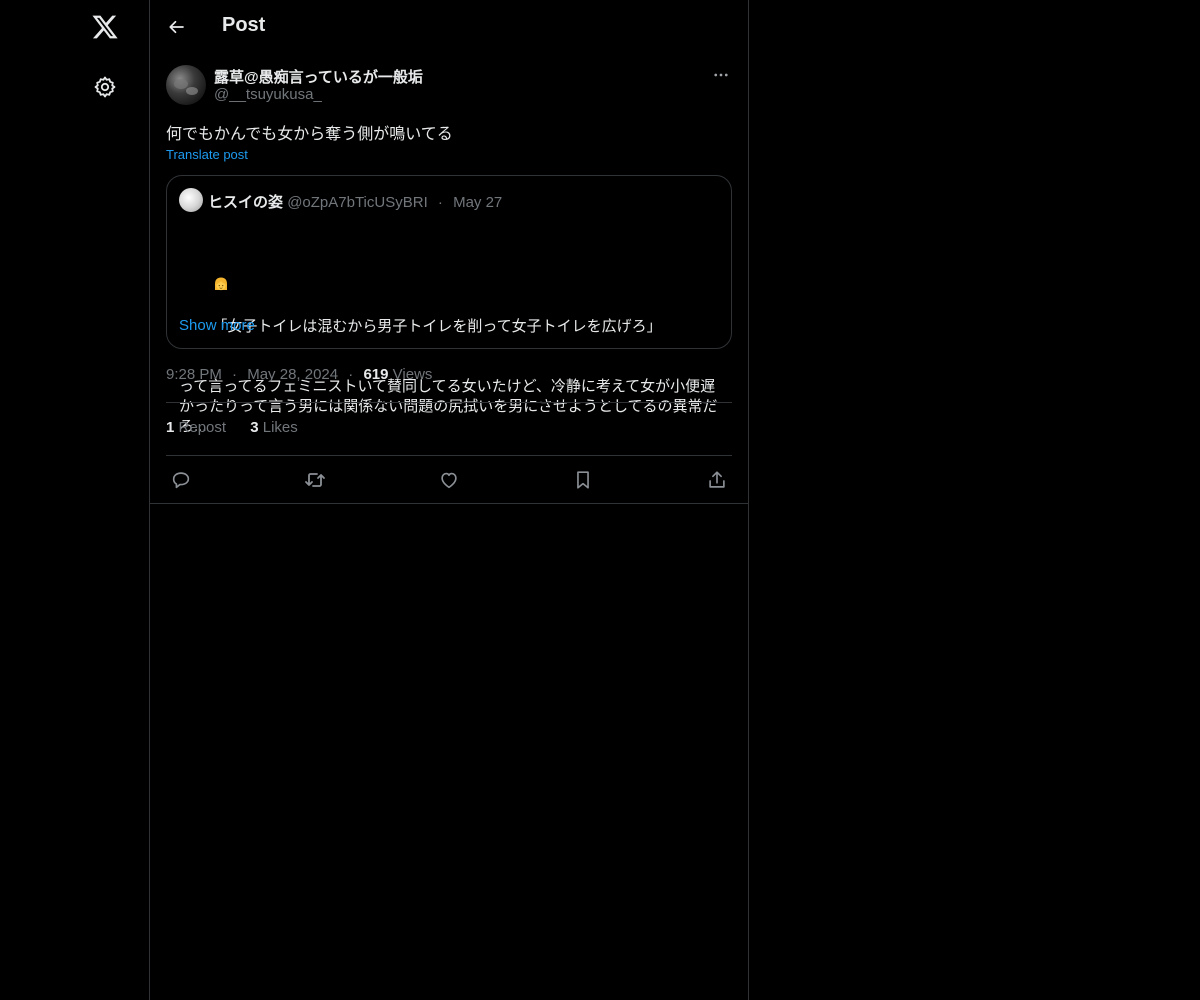 The height and width of the screenshot is (1000, 1200). What do you see at coordinates (280, 427) in the screenshot?
I see `likes-label: Likes` at bounding box center [280, 427].